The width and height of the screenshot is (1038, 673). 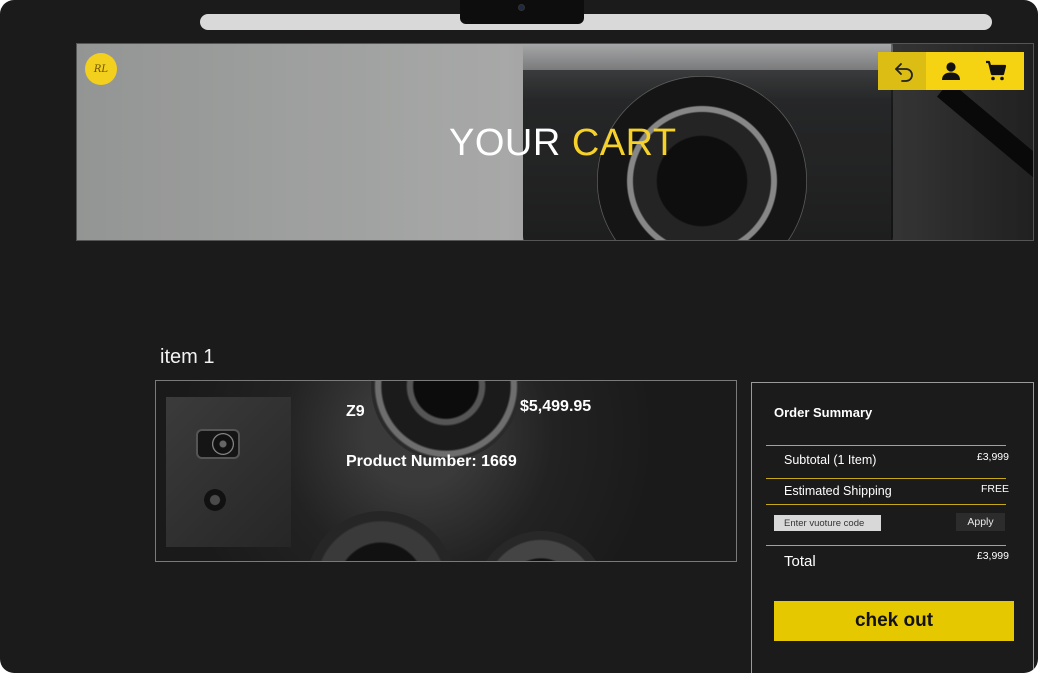 What do you see at coordinates (187, 357) in the screenshot?
I see `cart-item-heading: item 1` at bounding box center [187, 357].